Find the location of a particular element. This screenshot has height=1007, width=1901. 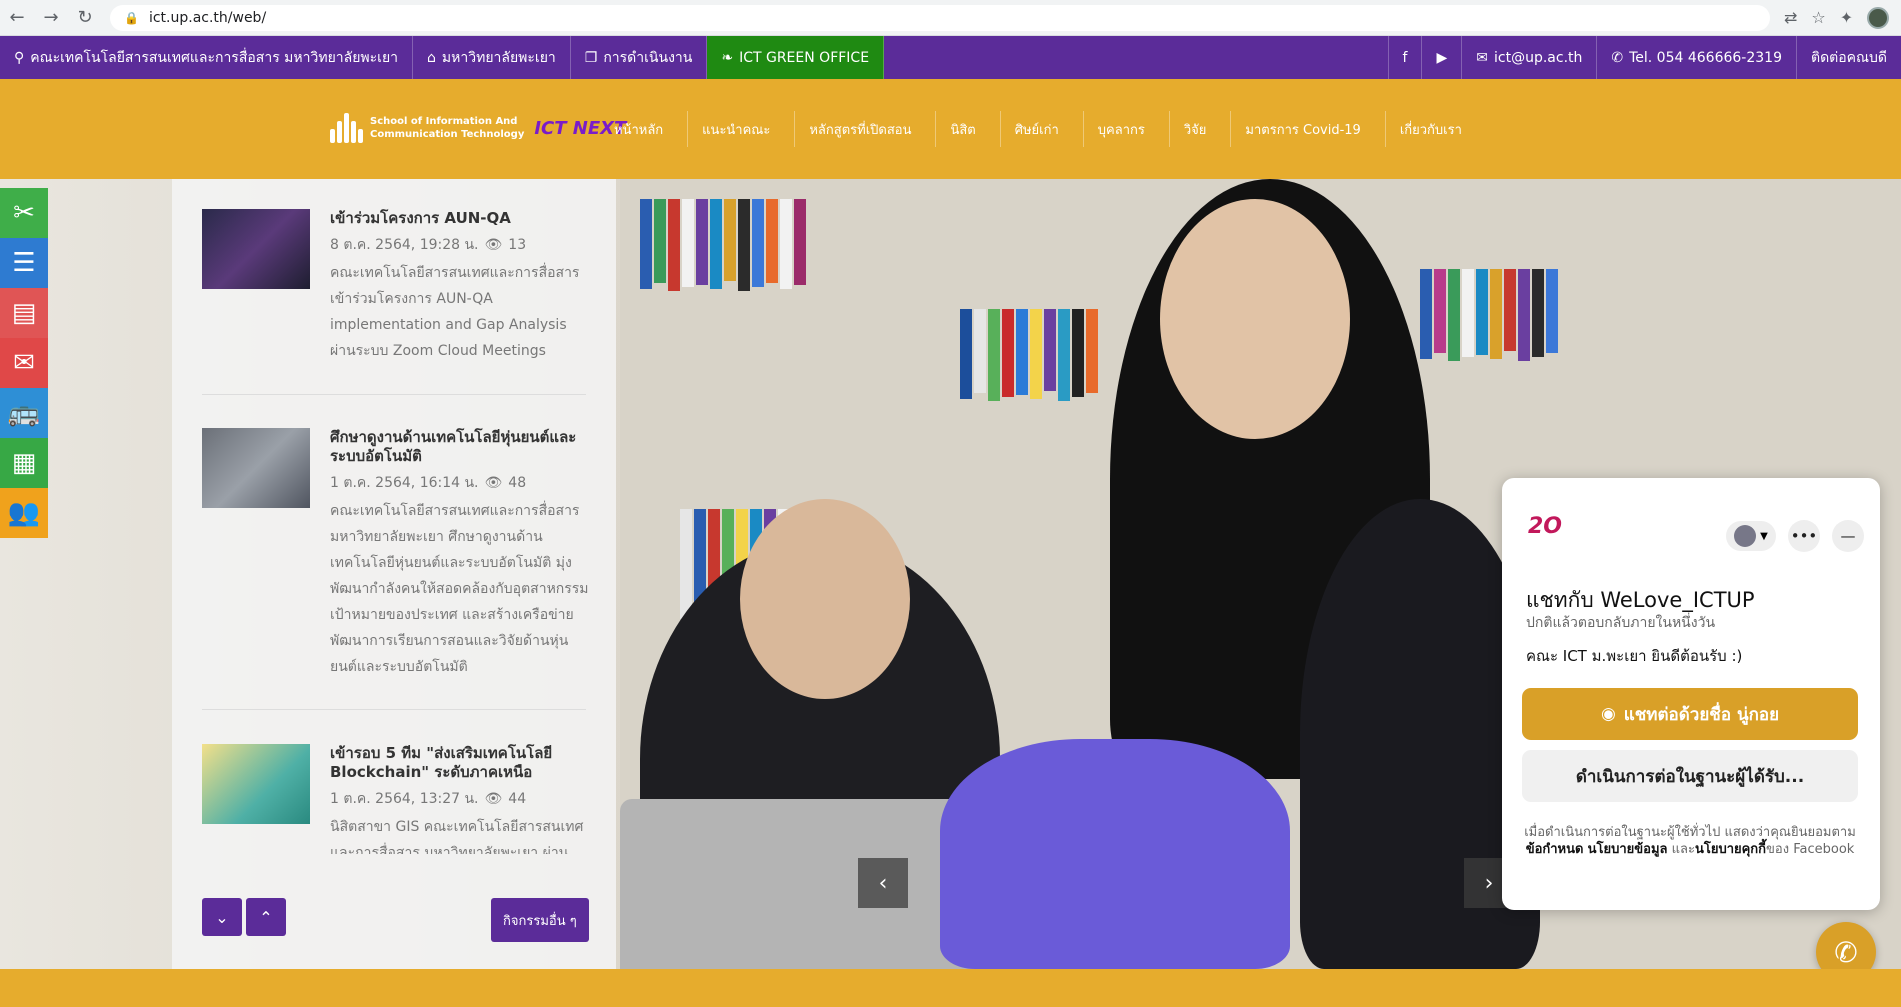

more-activities-button: กิจกรรมอื่น ๆ is located at coordinates (540, 920).